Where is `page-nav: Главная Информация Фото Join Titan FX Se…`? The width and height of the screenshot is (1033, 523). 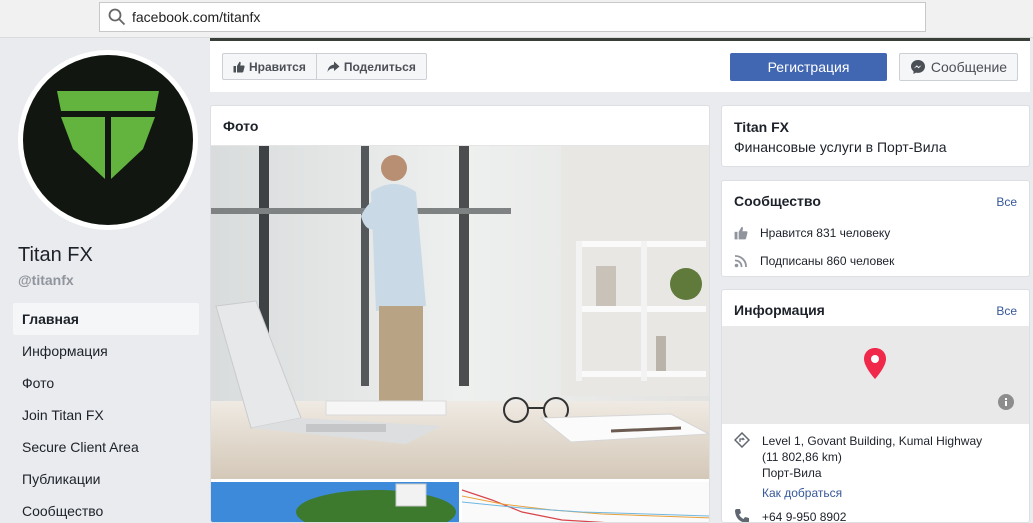
page-nav: Главная Информация Фото Join Titan FX Se… is located at coordinates (106, 413).